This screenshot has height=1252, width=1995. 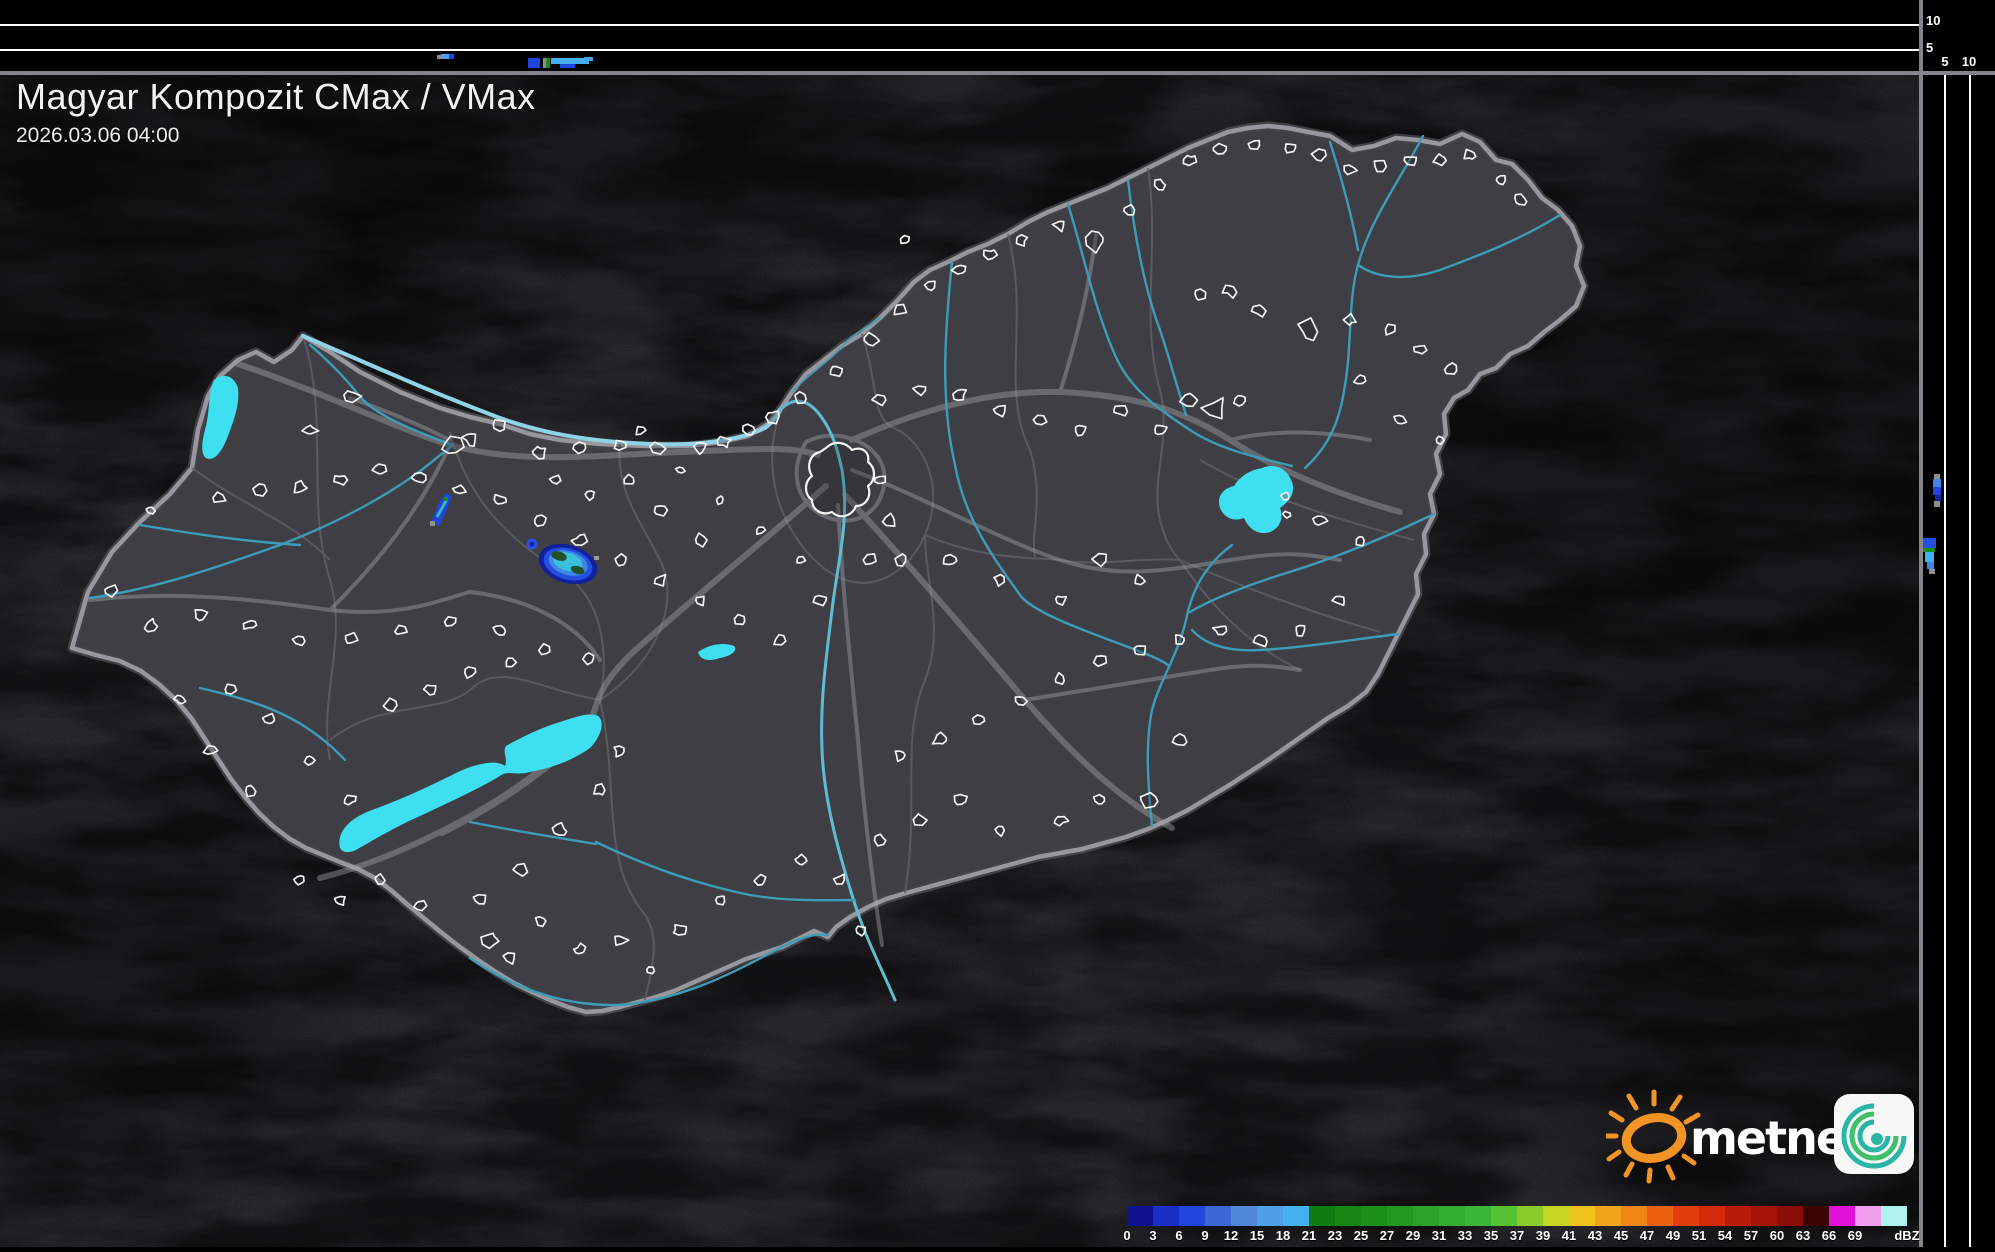 I want to click on metnet-logo: metnet, so click(x=1759, y=1134).